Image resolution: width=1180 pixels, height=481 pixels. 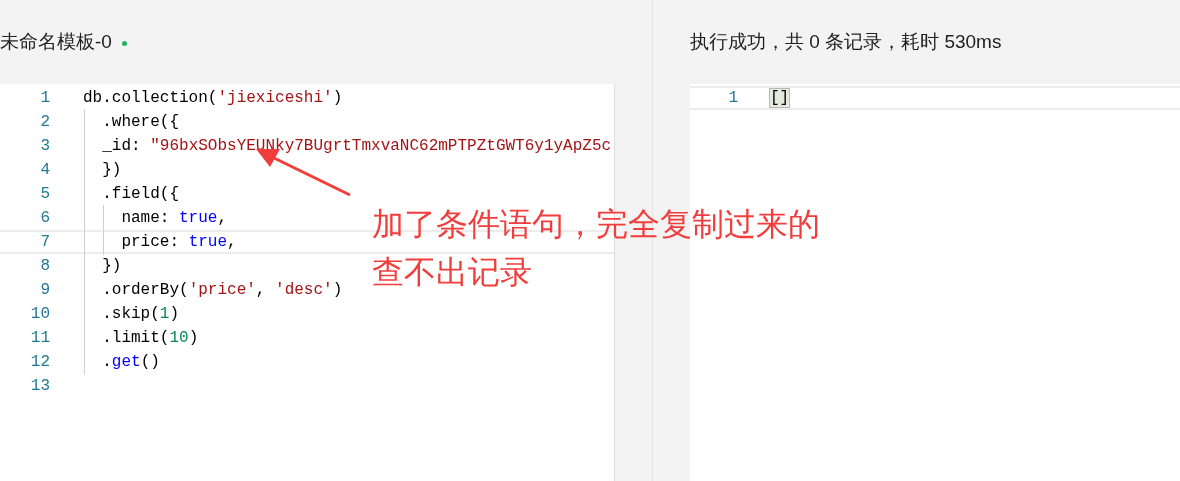 What do you see at coordinates (44, 194) in the screenshot?
I see `line-number: 5` at bounding box center [44, 194].